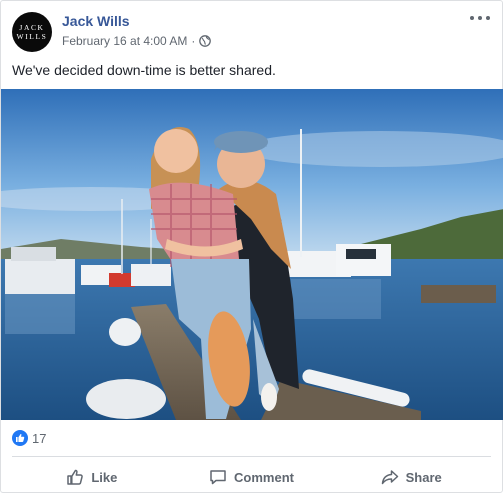 The height and width of the screenshot is (493, 503). What do you see at coordinates (218, 477) in the screenshot?
I see `comment-icon` at bounding box center [218, 477].